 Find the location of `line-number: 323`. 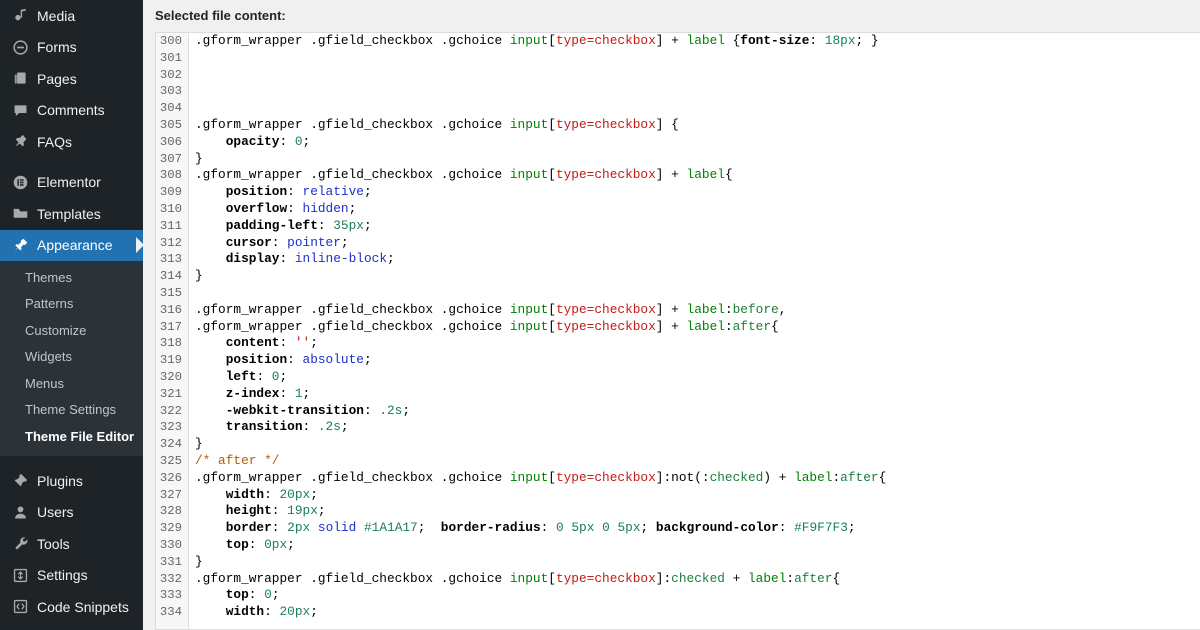

line-number: 323 is located at coordinates (170, 427).